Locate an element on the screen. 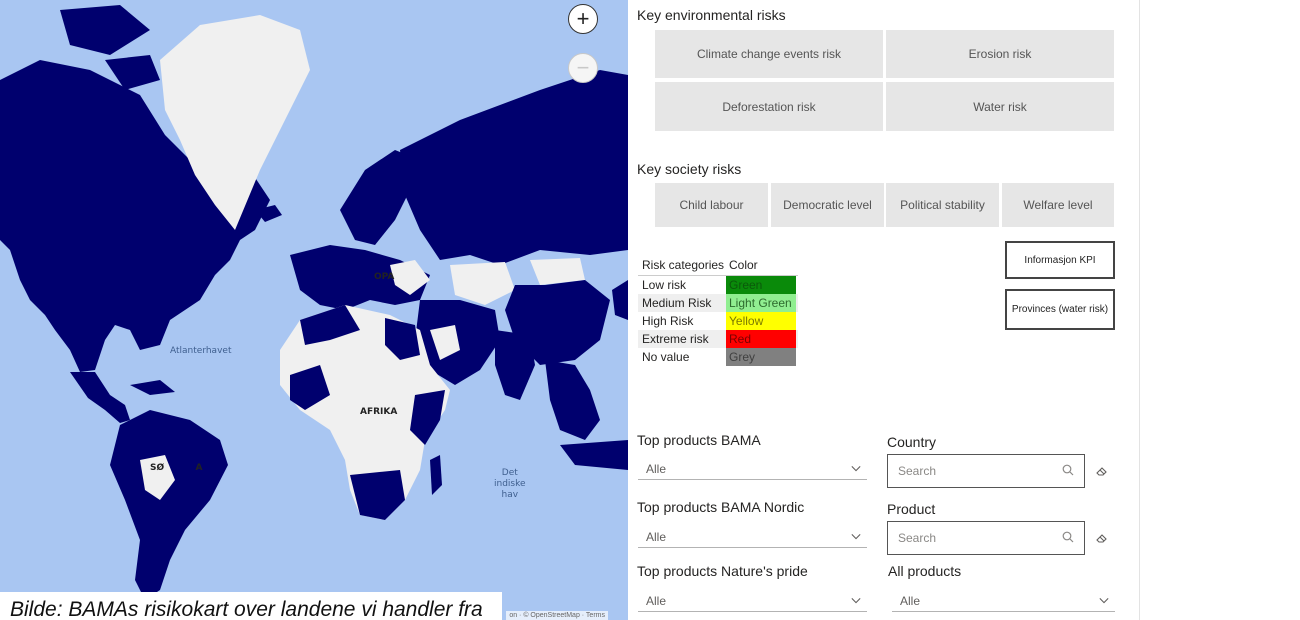 The height and width of the screenshot is (620, 1300). europe-label: OPA is located at coordinates (384, 277).